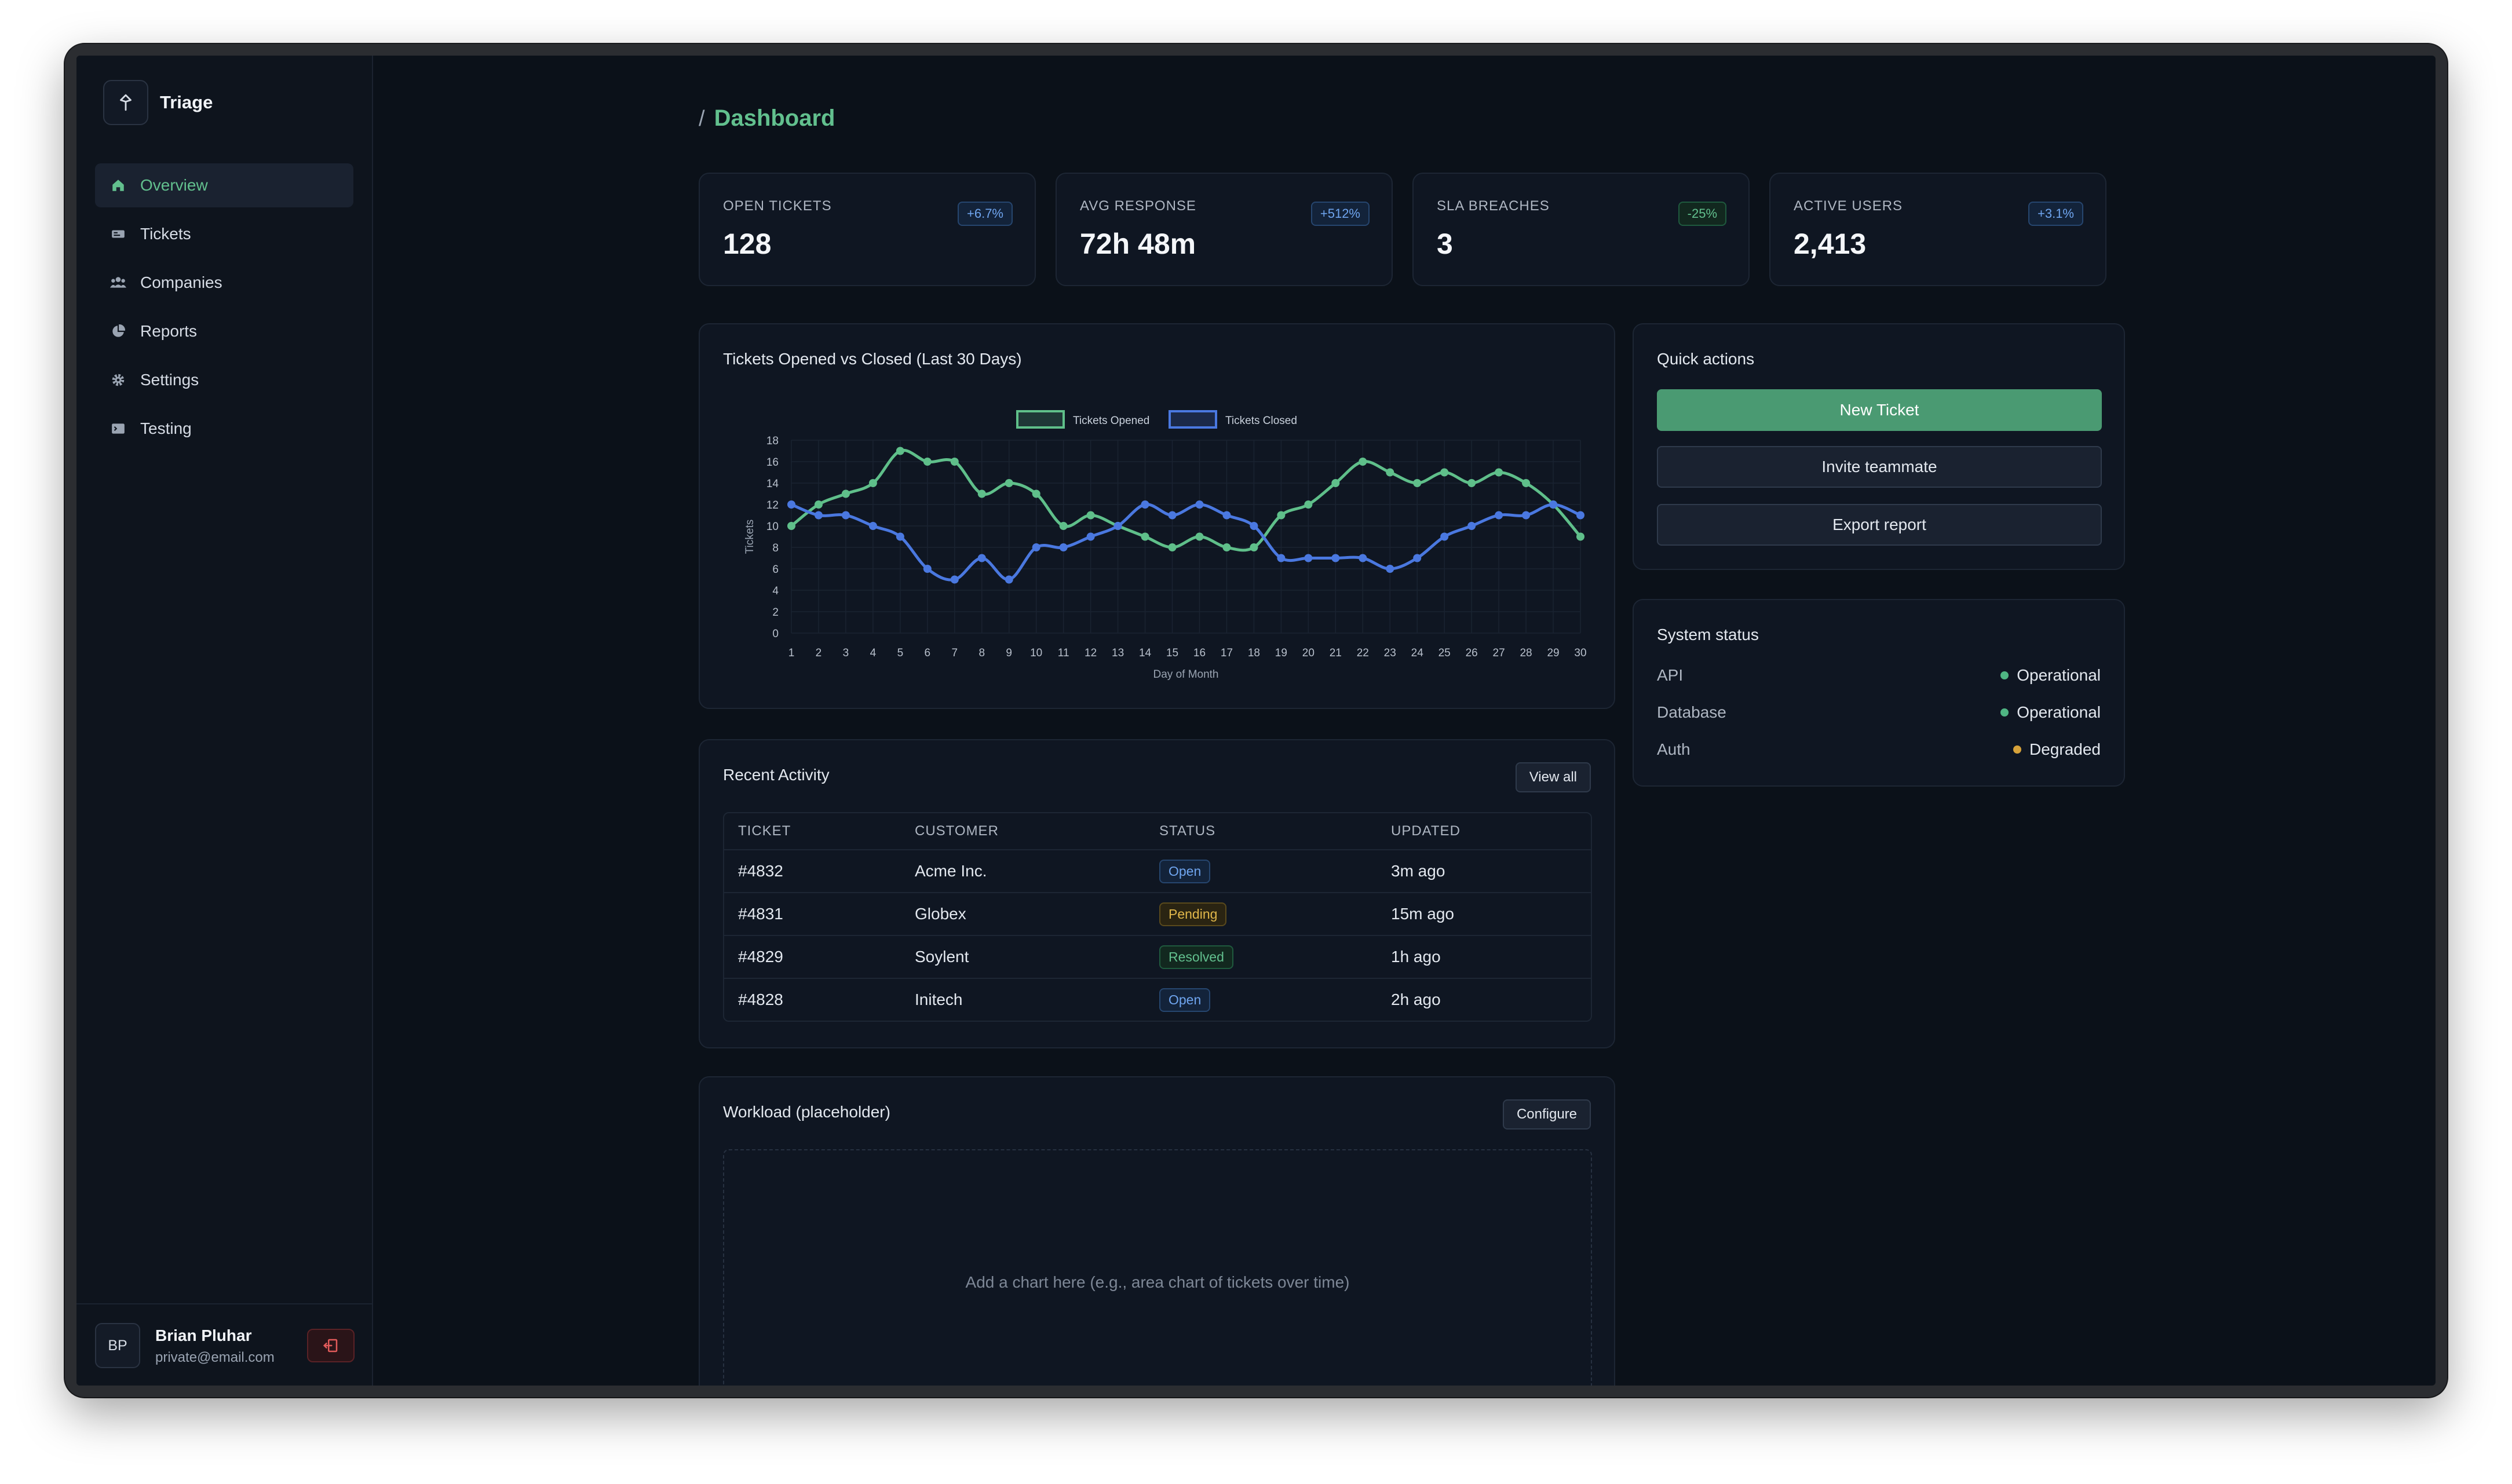  What do you see at coordinates (1880, 410) in the screenshot?
I see `new-ticket-button: New Ticket` at bounding box center [1880, 410].